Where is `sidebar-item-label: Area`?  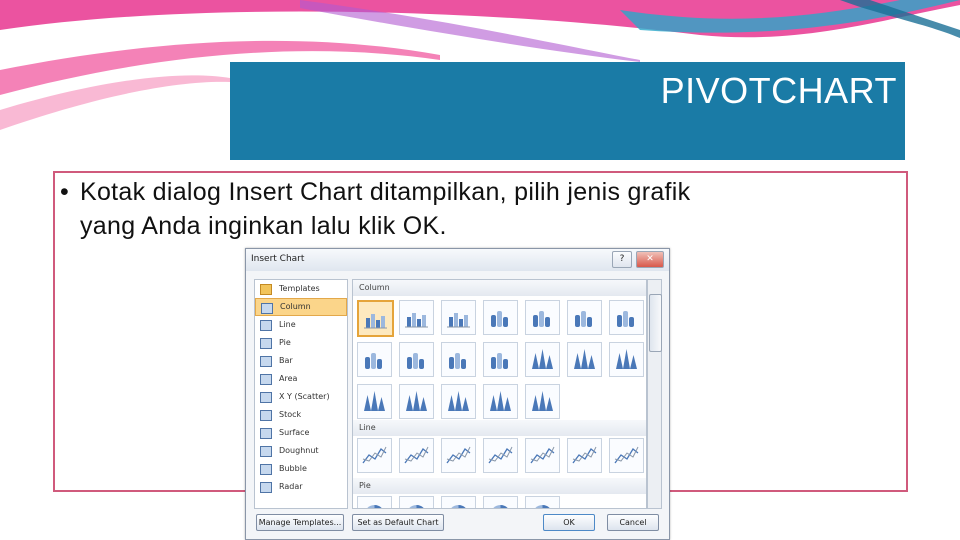
sidebar-item-label: Area is located at coordinates (288, 378).